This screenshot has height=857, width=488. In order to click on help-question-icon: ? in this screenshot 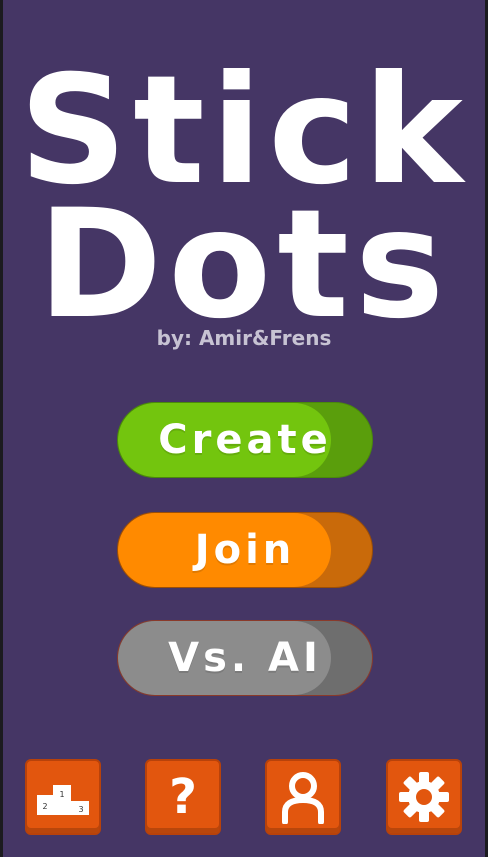, I will do `click(183, 797)`.